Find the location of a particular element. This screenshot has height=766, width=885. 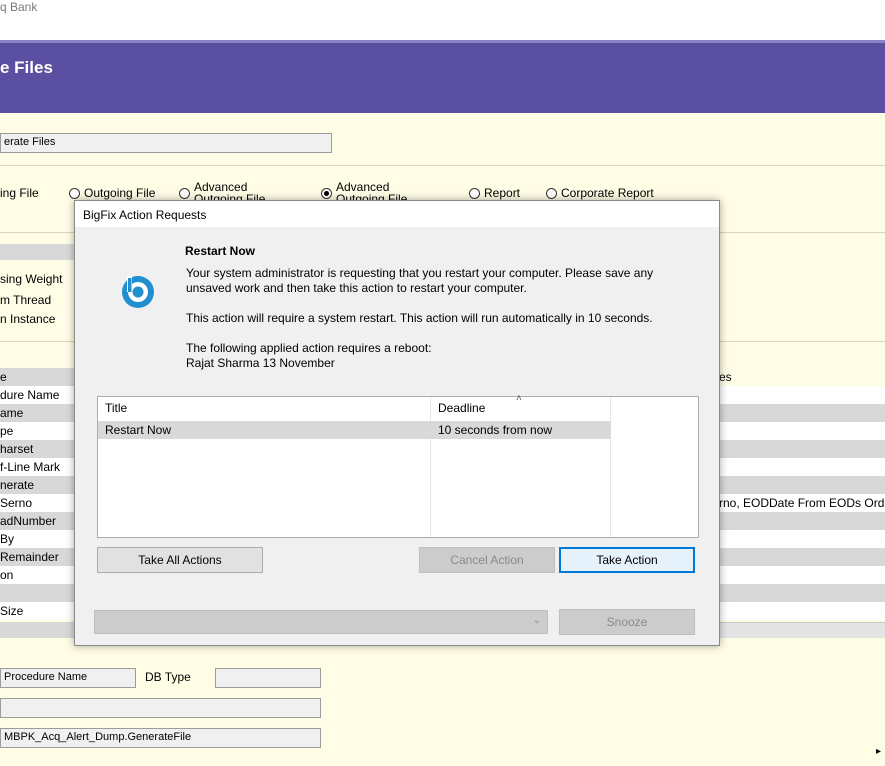

dialog-action-name: Rajat Sharma 13 November is located at coordinates (260, 363).